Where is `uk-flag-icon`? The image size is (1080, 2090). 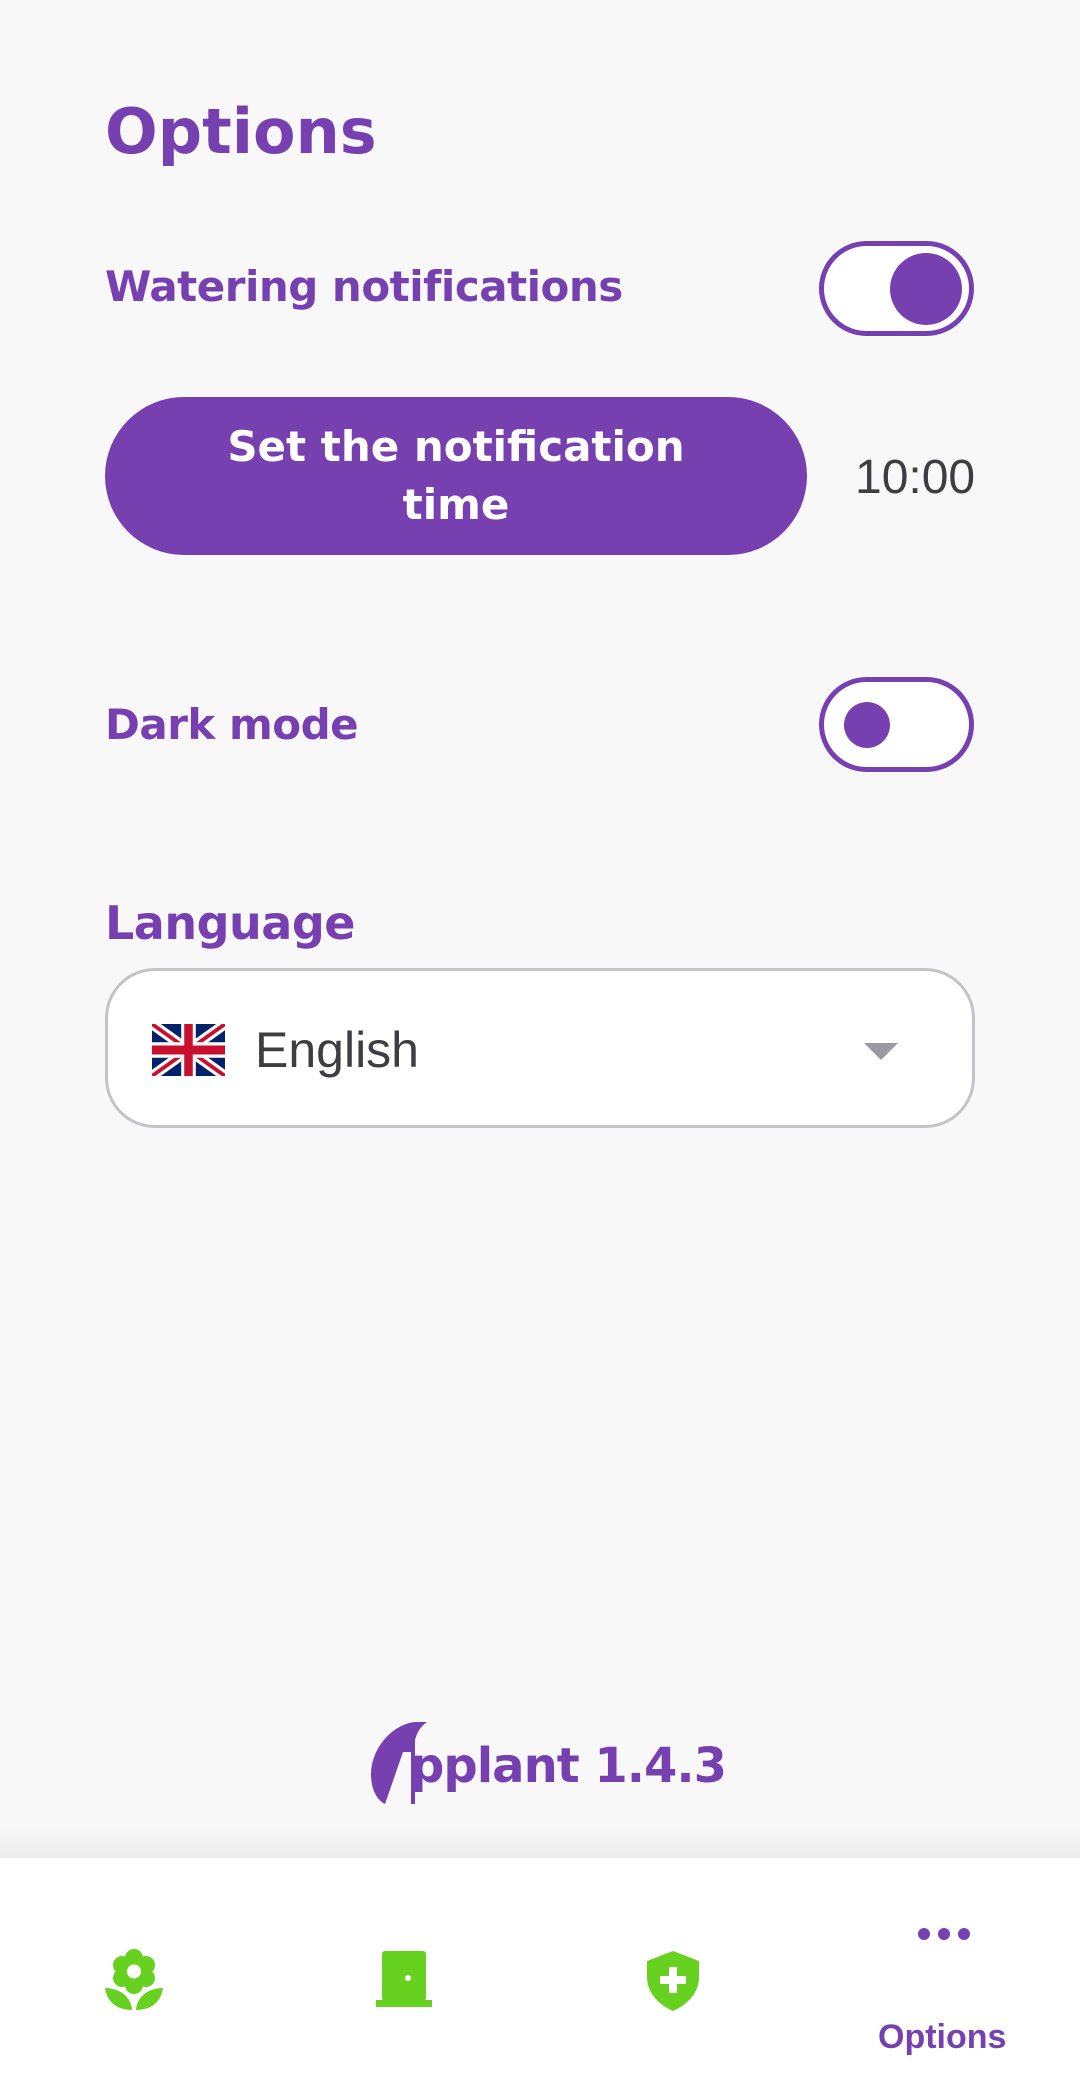
uk-flag-icon is located at coordinates (188, 1050).